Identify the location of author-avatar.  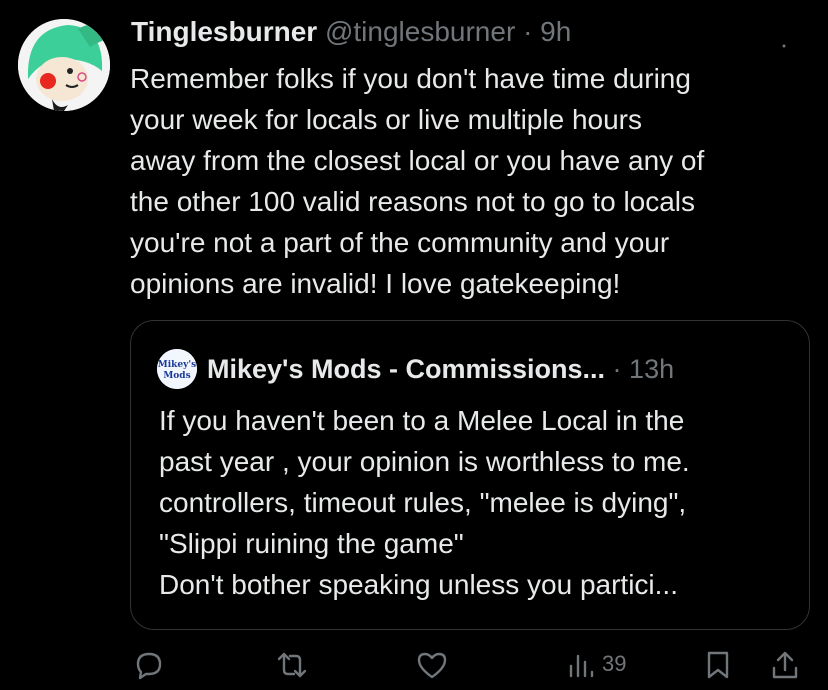
(64, 65).